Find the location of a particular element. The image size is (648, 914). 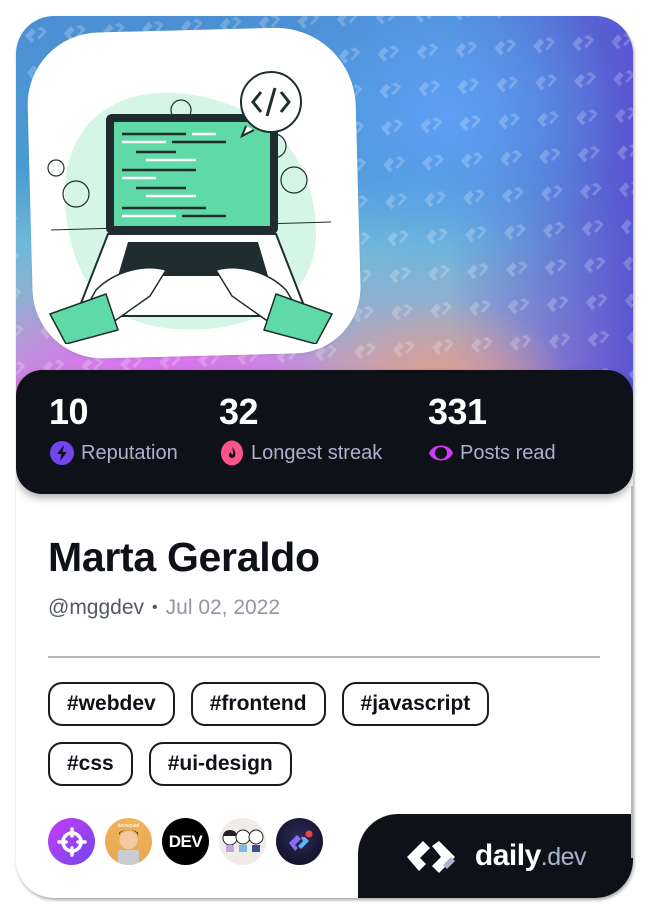

source-avatar-target is located at coordinates (71, 841).